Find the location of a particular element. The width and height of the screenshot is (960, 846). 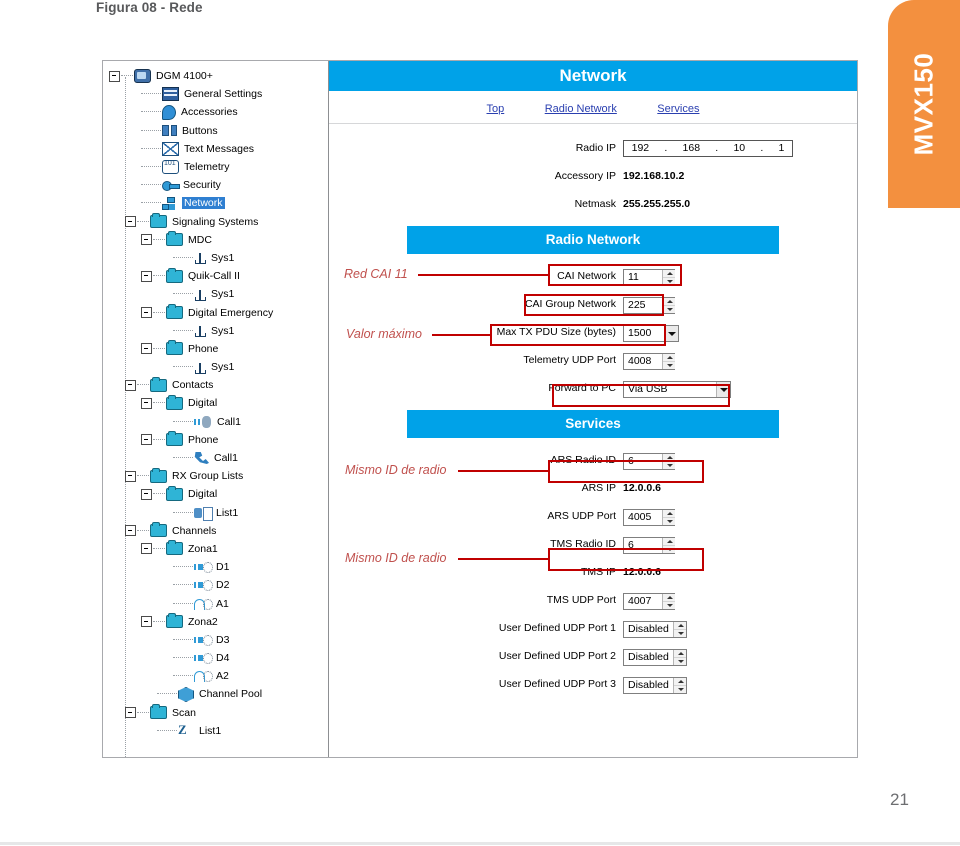

tree-item-network: Network is located at coordinates (215, 203).